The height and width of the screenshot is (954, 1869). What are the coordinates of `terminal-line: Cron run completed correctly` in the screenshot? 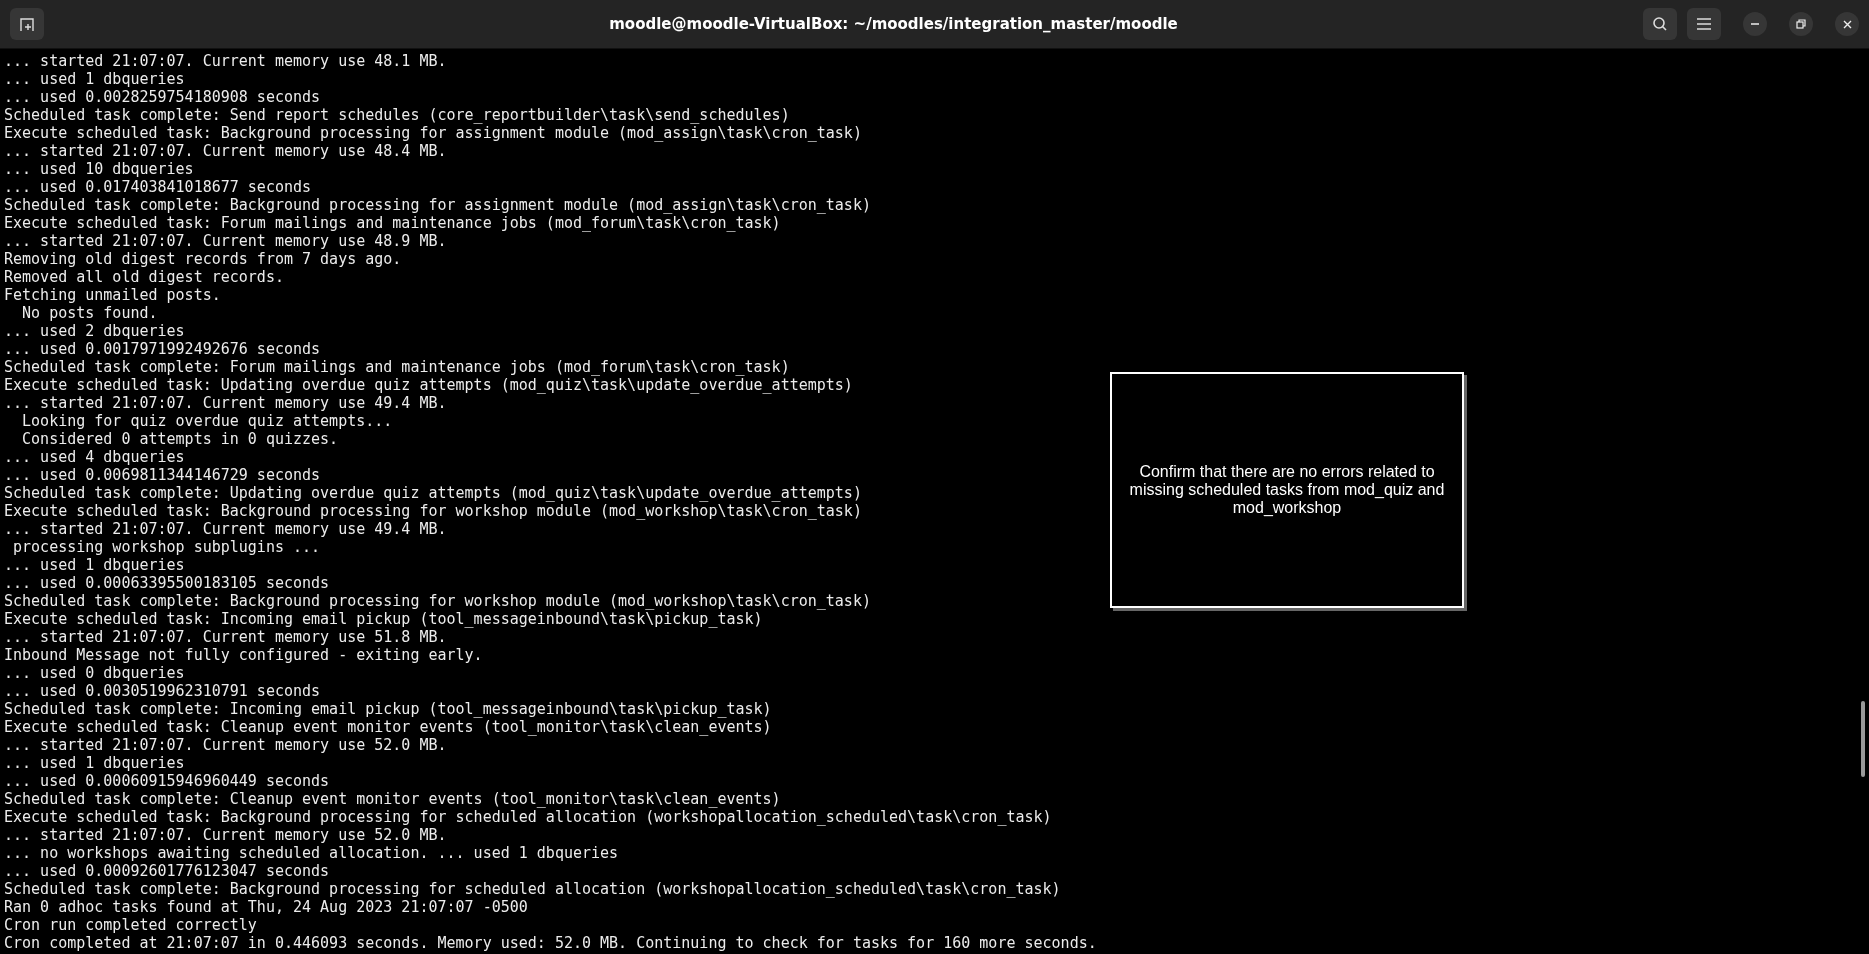 It's located at (130, 925).